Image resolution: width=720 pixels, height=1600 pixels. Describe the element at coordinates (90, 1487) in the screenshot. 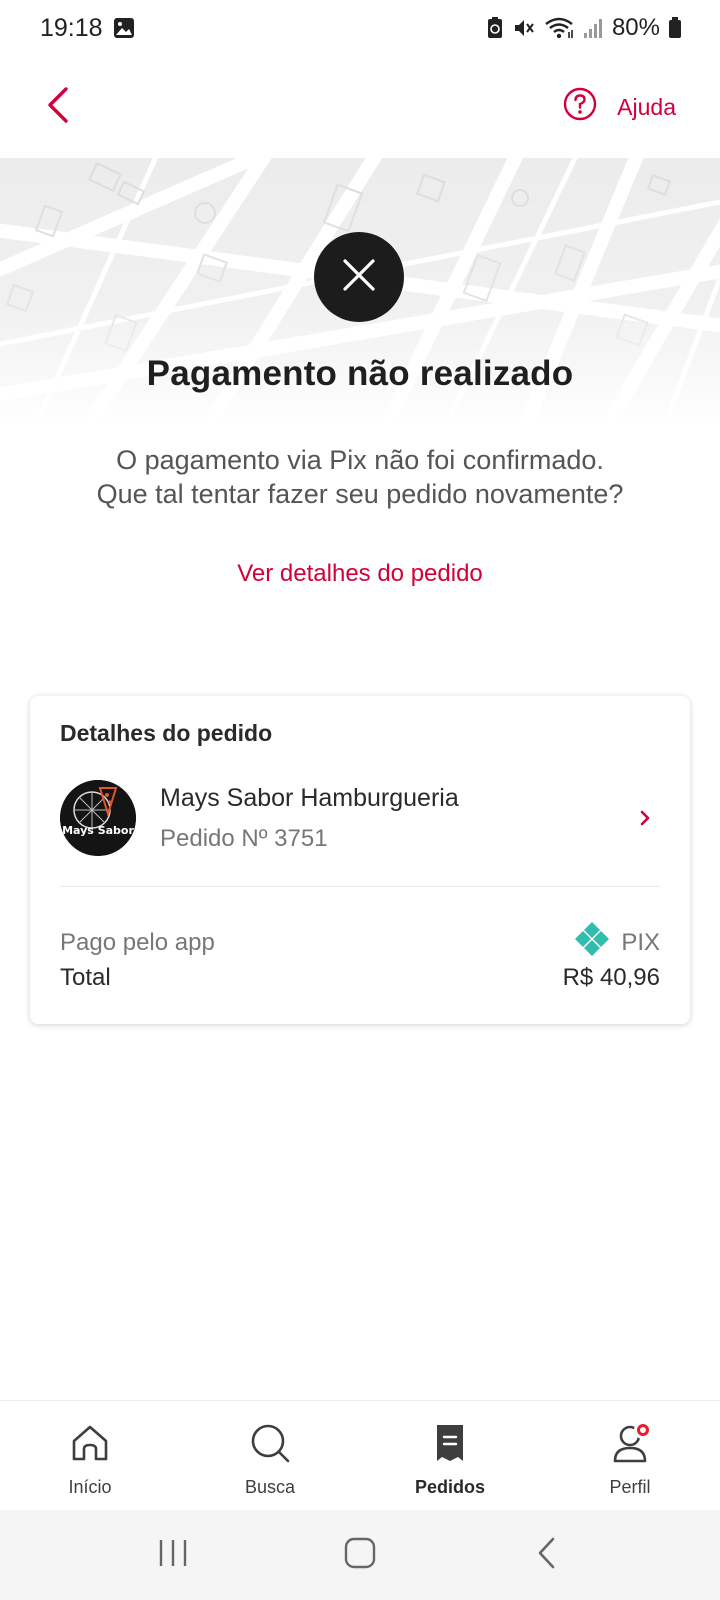

I see `nav-label: Início` at that location.